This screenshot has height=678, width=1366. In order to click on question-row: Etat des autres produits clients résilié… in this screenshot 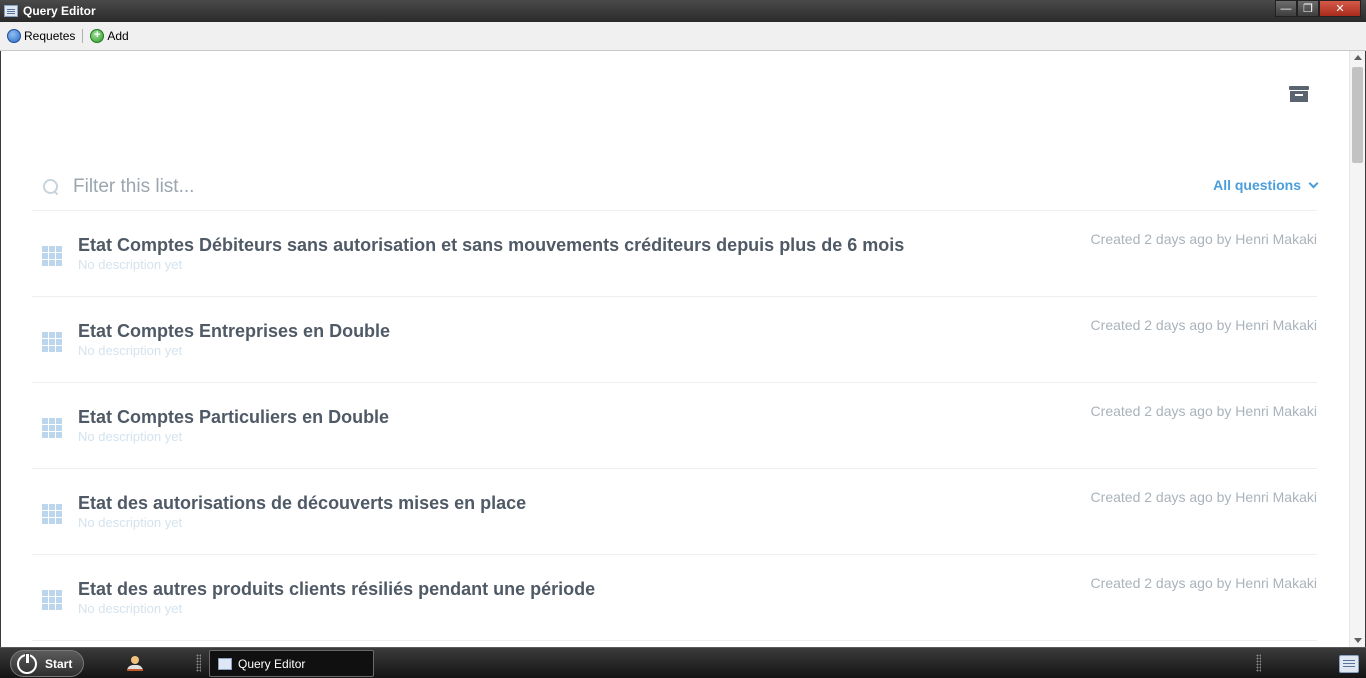, I will do `click(674, 598)`.